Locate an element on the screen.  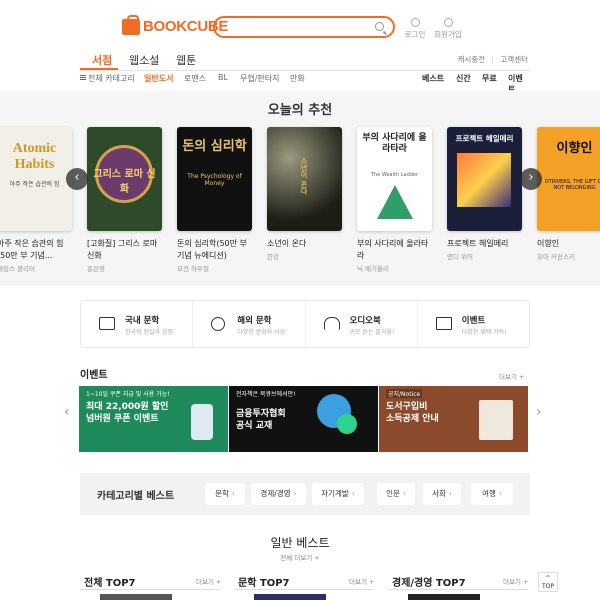
scroll-top-button: ^ TOP is located at coordinates (548, 582).